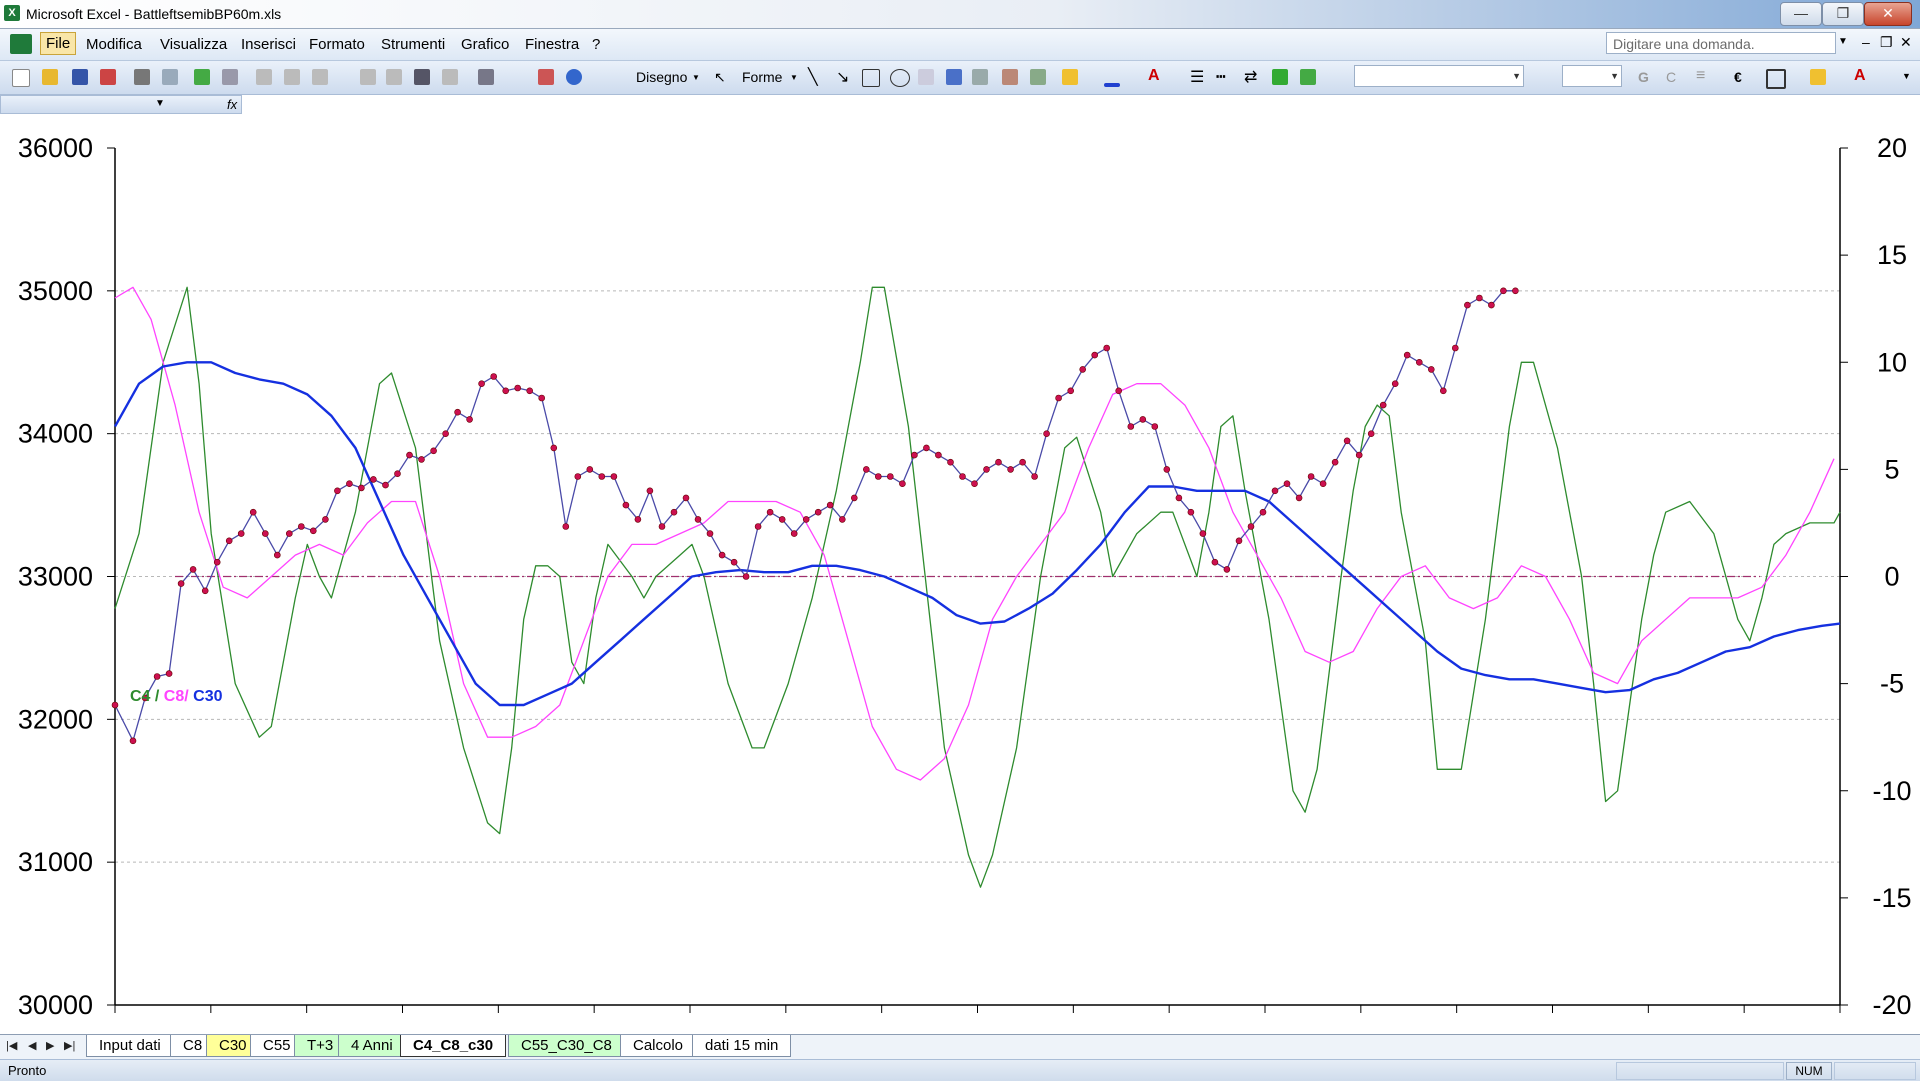 The width and height of the screenshot is (1920, 1081). I want to click on menu-finestra: Finestra, so click(552, 44).